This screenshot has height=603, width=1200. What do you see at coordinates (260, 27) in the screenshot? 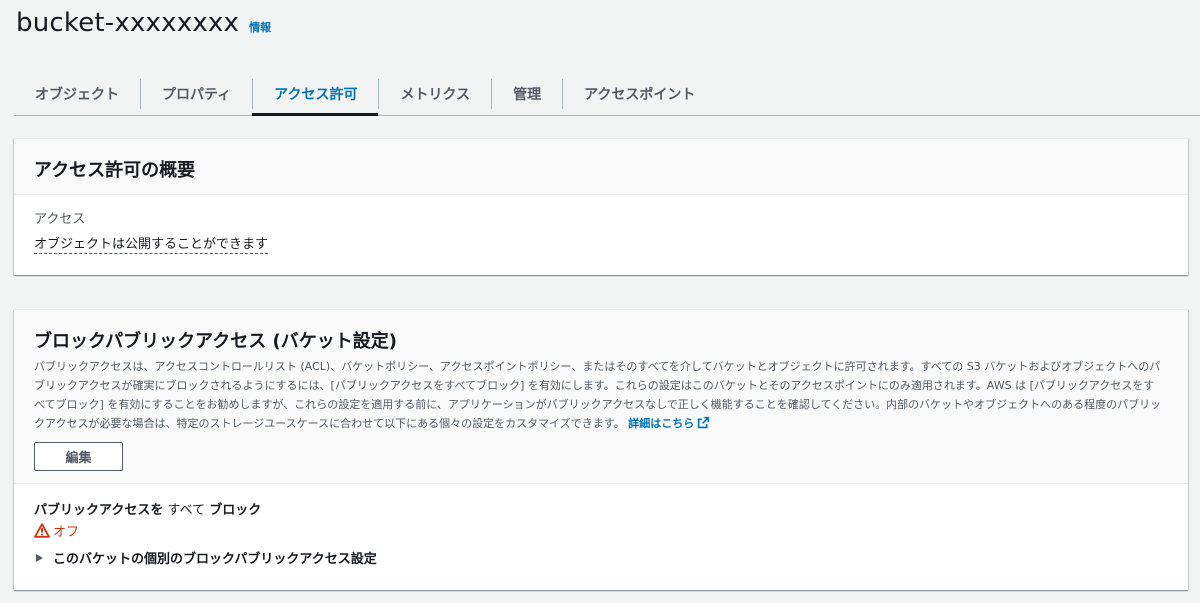
I see `info-link: 情報` at bounding box center [260, 27].